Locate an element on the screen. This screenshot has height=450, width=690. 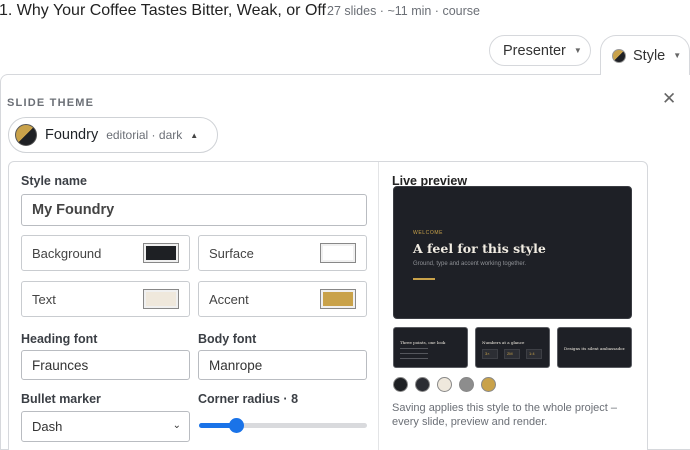
thumbnail-title: Three points, one look is located at coordinates (423, 342).